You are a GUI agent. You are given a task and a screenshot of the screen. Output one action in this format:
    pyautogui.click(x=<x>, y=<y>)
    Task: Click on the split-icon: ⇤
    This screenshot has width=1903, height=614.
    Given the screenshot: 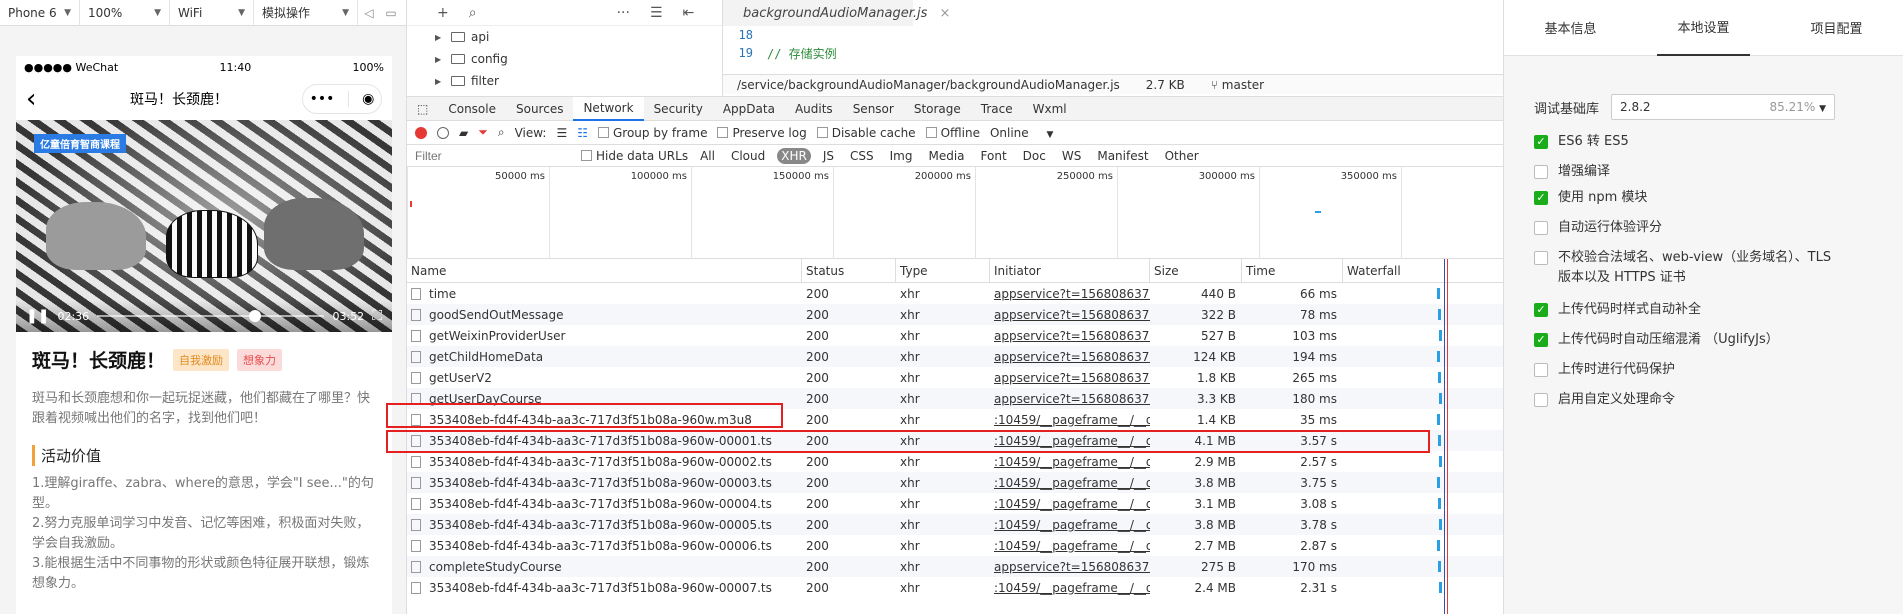 What is the action you would take?
    pyautogui.click(x=689, y=13)
    